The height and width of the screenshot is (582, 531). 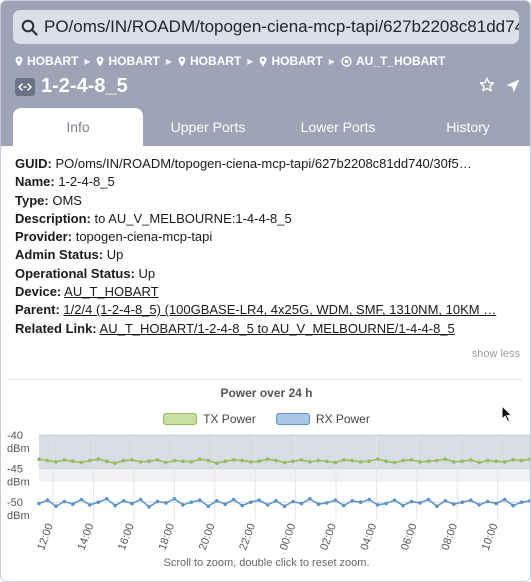 I want to click on chart-x-tick-label: 06:00, so click(x=409, y=537).